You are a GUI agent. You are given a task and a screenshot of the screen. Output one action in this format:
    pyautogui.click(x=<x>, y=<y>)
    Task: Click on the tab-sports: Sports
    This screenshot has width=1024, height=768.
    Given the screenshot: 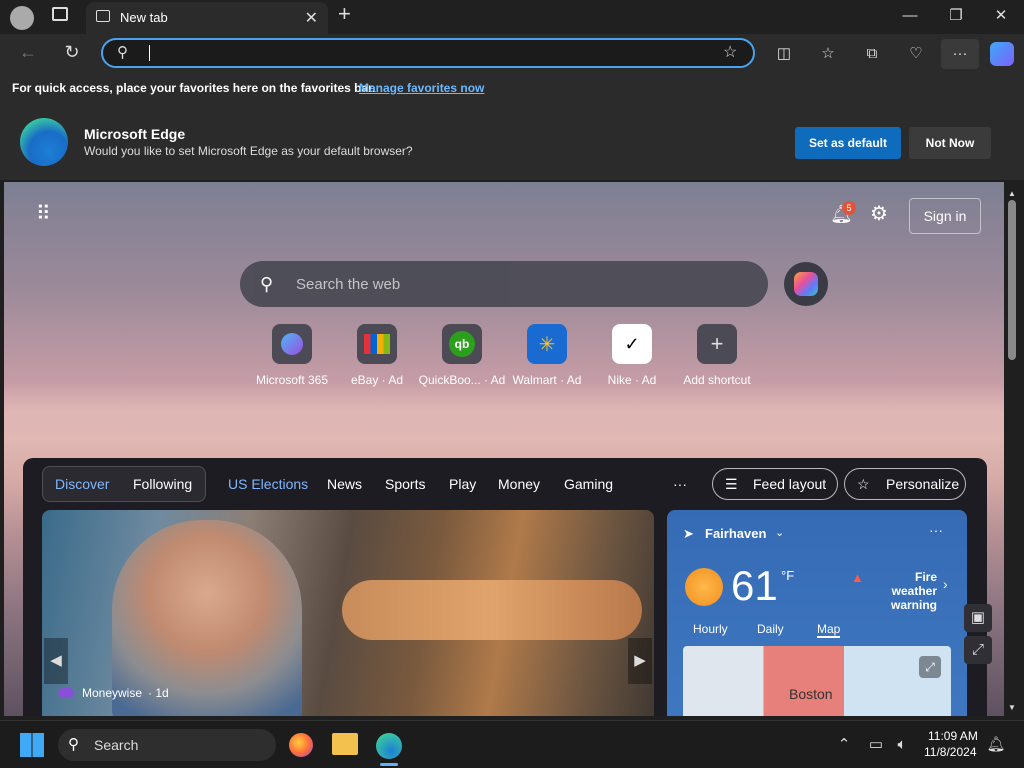 What is the action you would take?
    pyautogui.click(x=405, y=484)
    